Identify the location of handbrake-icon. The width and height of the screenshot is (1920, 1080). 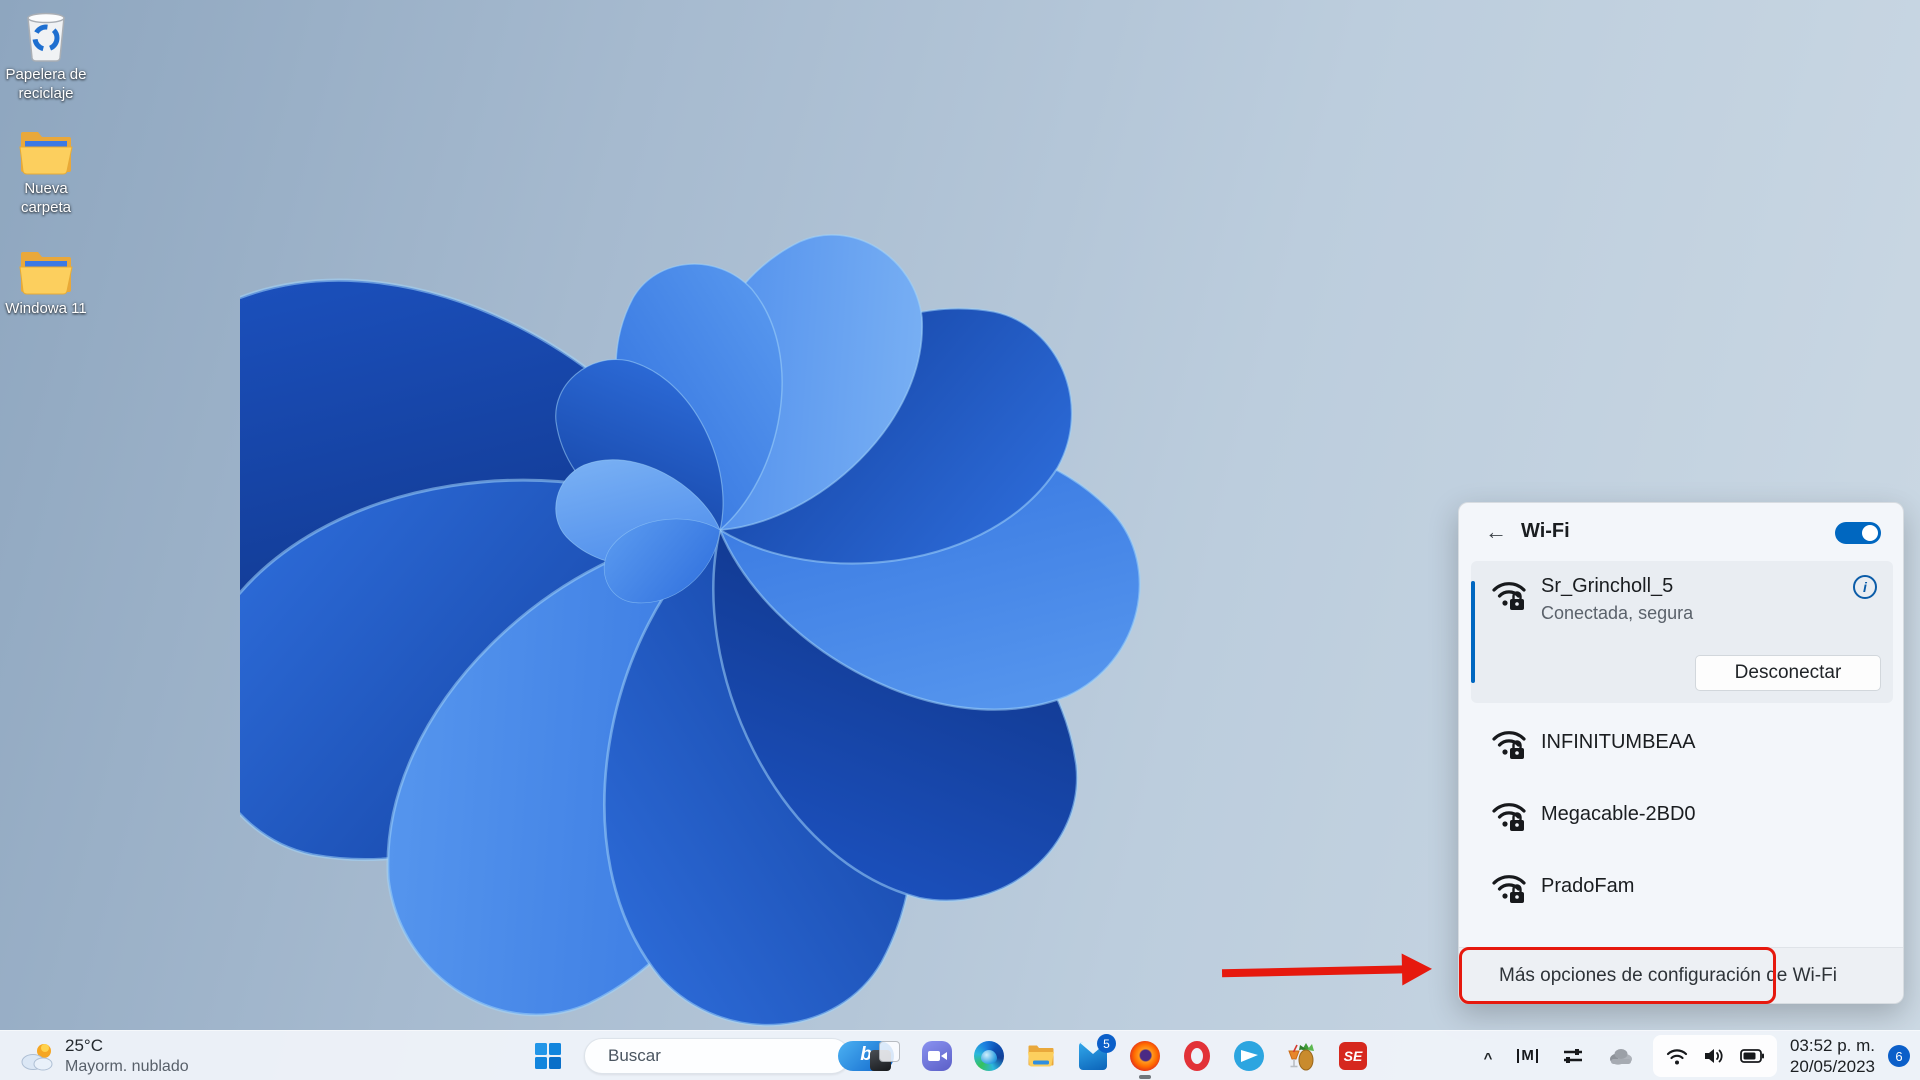
(1301, 1057).